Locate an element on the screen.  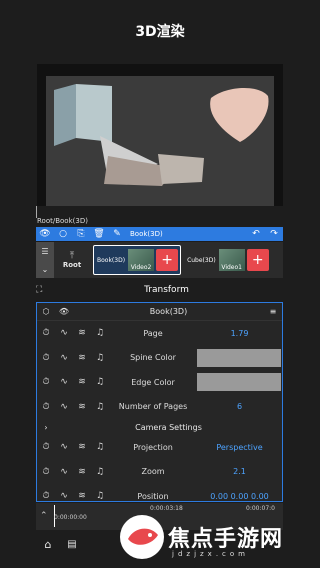
property-row: ⏱ ∿ ≋ ♫ Zoom 2.1 is located at coordinates (159, 472).